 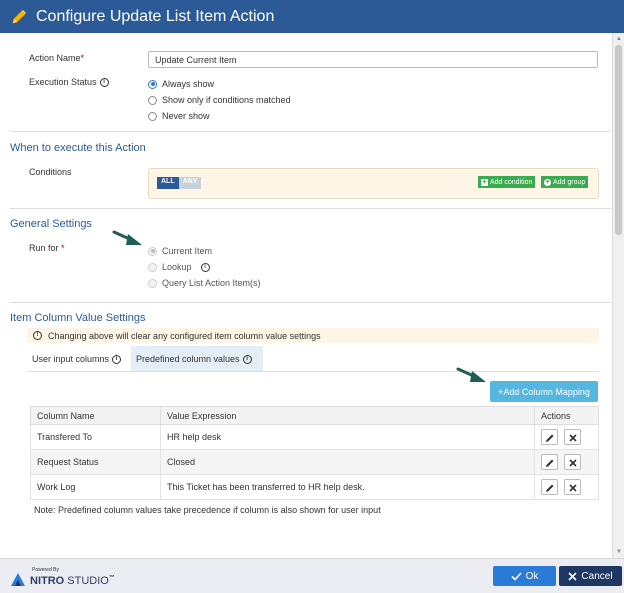 I want to click on close-icon, so click(x=572, y=576).